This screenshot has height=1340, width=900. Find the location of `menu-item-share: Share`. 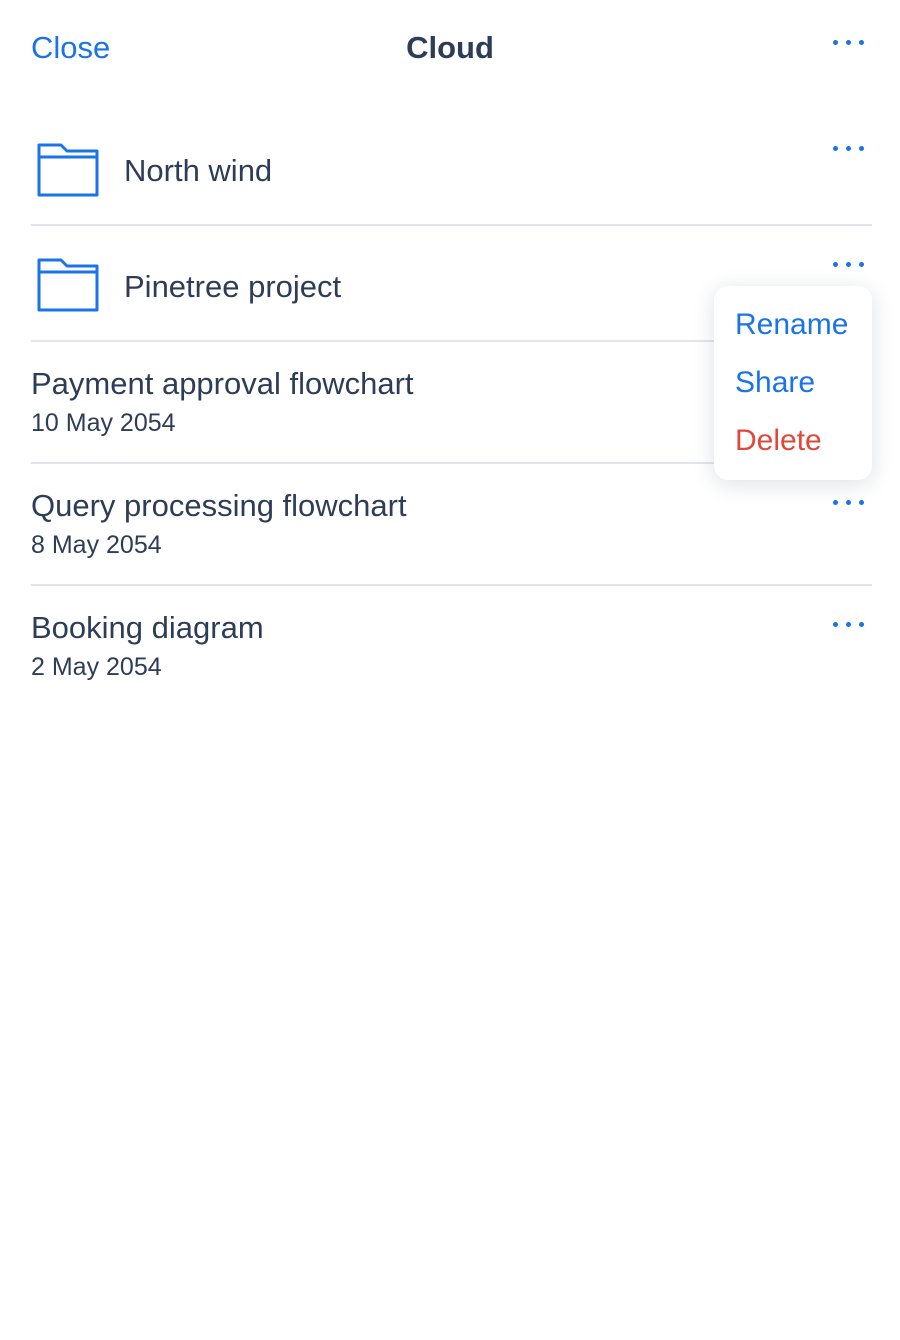

menu-item-share: Share is located at coordinates (775, 383).